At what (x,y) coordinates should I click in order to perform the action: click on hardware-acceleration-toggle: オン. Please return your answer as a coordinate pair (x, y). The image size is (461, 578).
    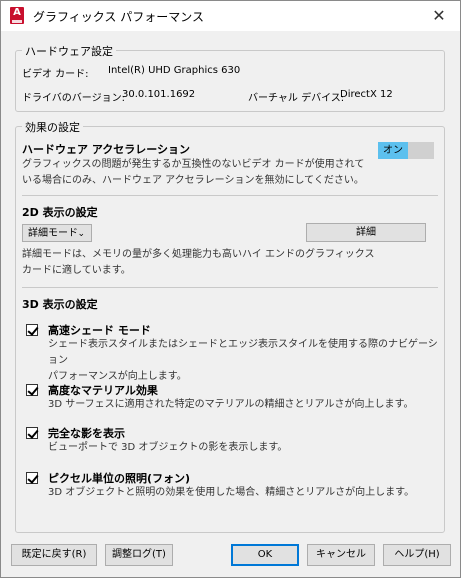
    Looking at the image, I should click on (406, 150).